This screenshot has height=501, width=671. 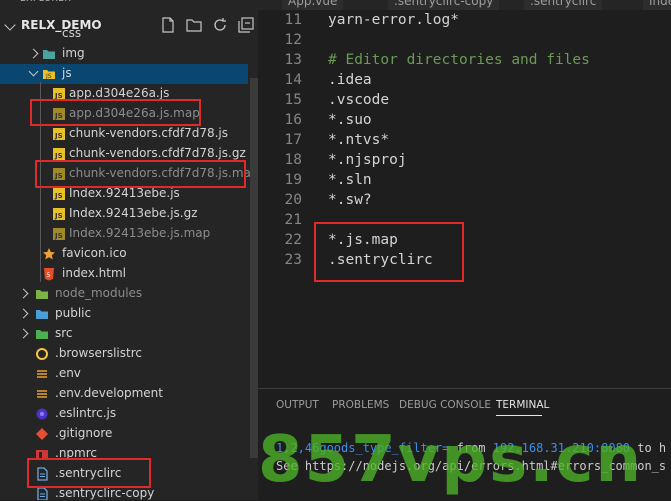 What do you see at coordinates (293, 140) in the screenshot?
I see `line-number: 17` at bounding box center [293, 140].